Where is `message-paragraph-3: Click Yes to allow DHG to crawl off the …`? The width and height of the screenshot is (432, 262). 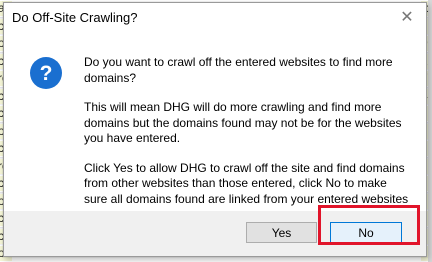
message-paragraph-3: Click Yes to allow DHG to crawl off the … is located at coordinates (248, 184).